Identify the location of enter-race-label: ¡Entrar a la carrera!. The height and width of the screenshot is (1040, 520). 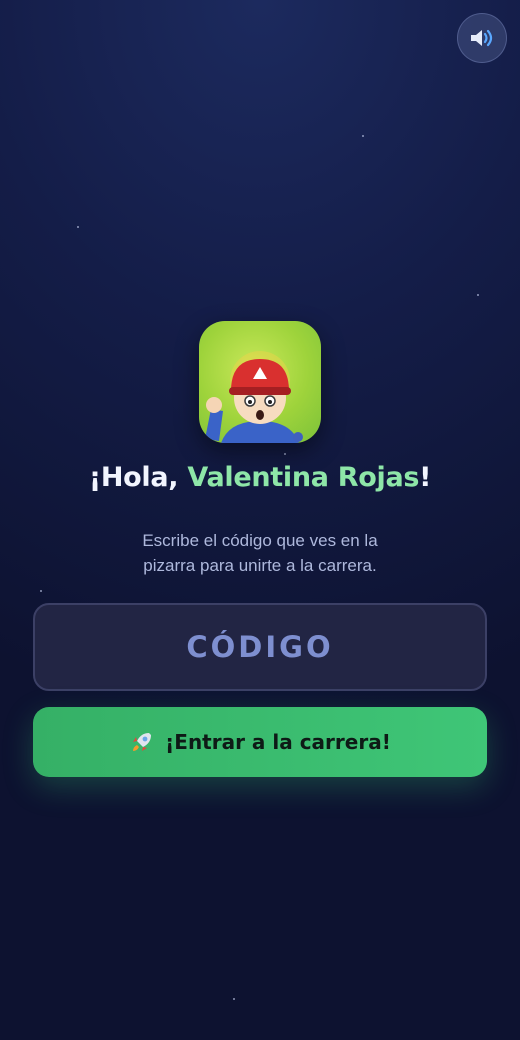
(278, 742).